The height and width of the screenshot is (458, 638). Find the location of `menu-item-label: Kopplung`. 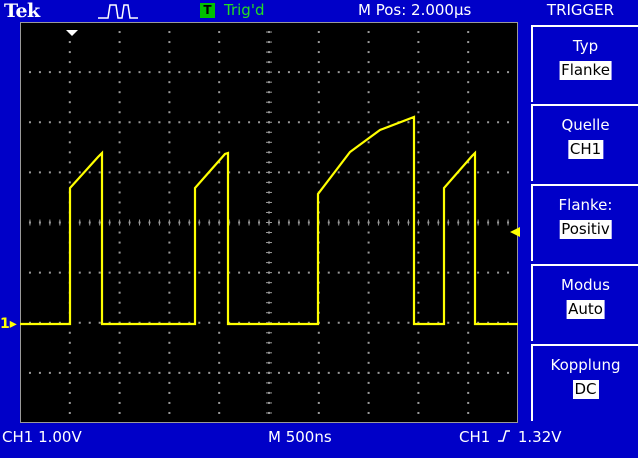

menu-item-label: Kopplung is located at coordinates (585, 365).